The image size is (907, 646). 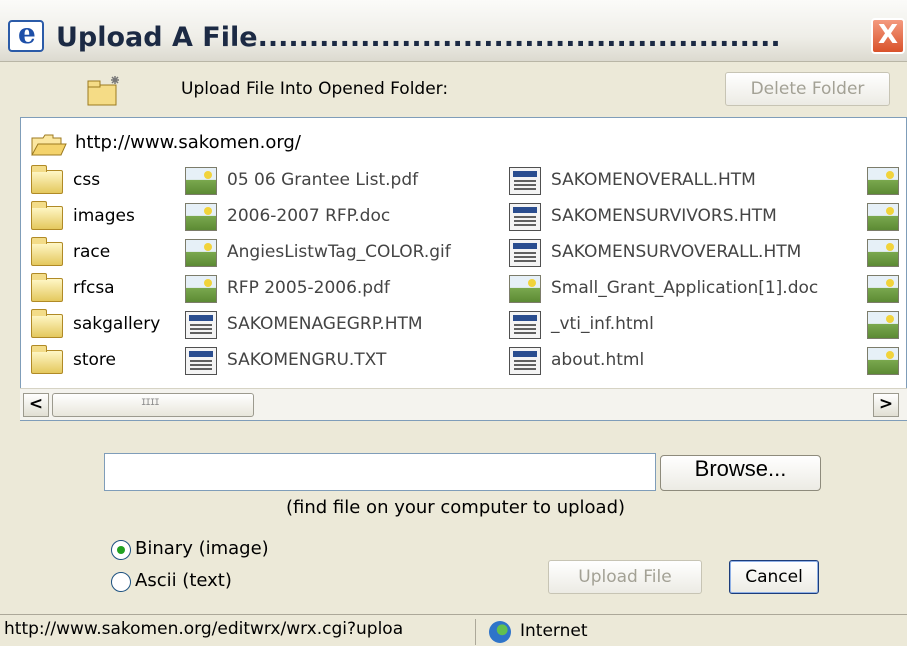 What do you see at coordinates (500, 632) in the screenshot?
I see `internet-zone-icon` at bounding box center [500, 632].